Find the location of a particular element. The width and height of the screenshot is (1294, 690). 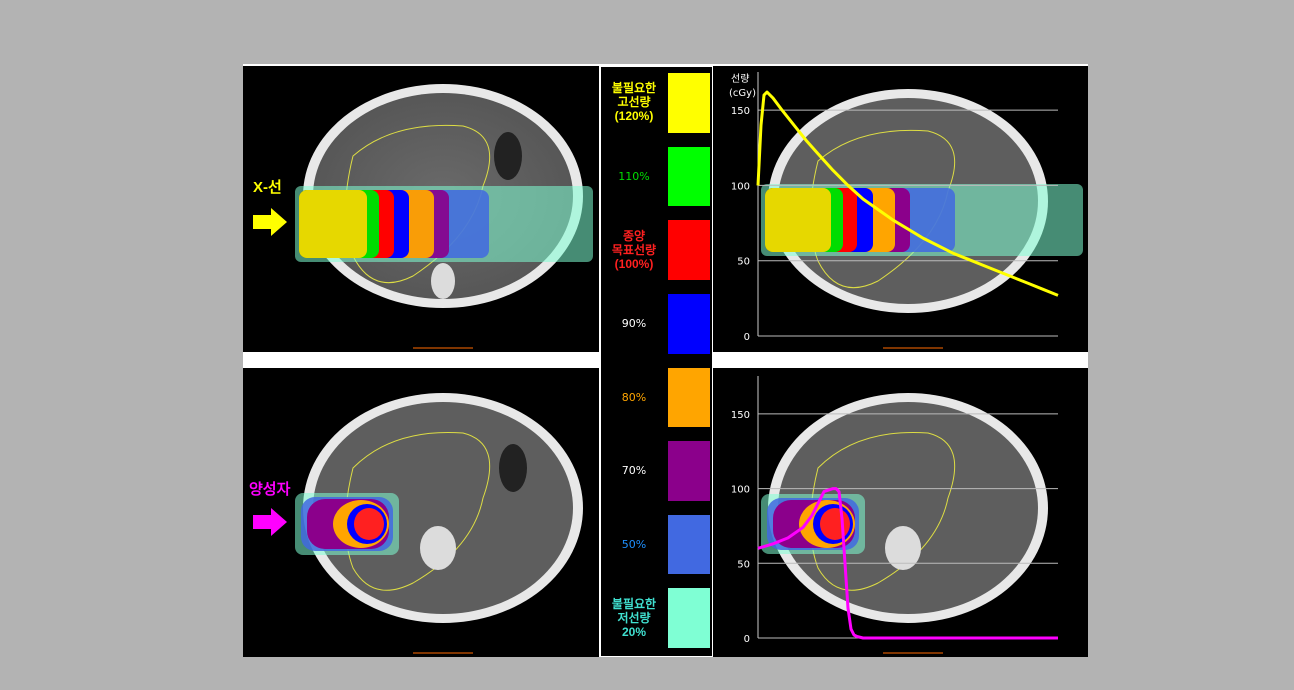

xray-ct-image is located at coordinates (444, 216).